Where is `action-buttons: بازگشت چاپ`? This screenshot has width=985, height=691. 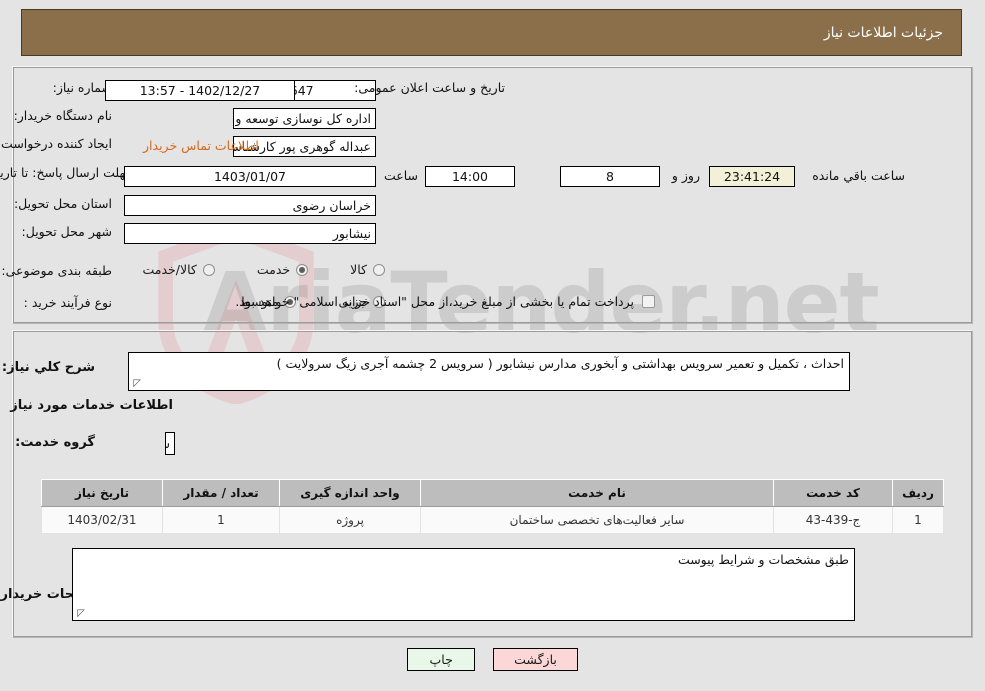 action-buttons: بازگشت چاپ is located at coordinates (492, 659).